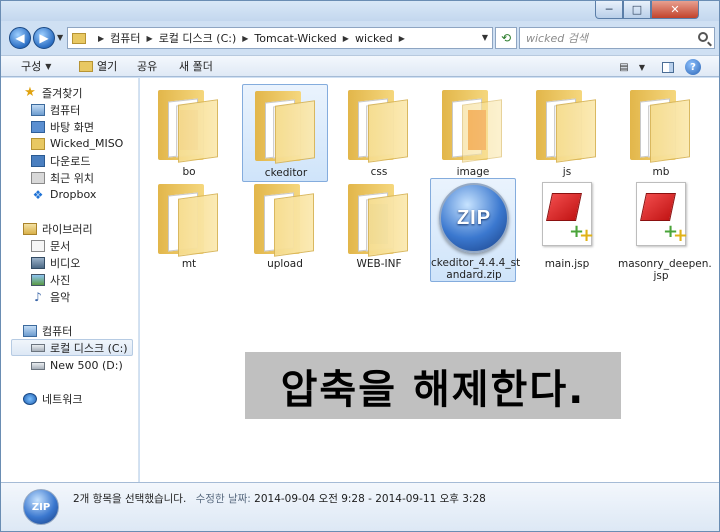  I want to click on title-bar: ─ □ ✕, so click(360, 11).